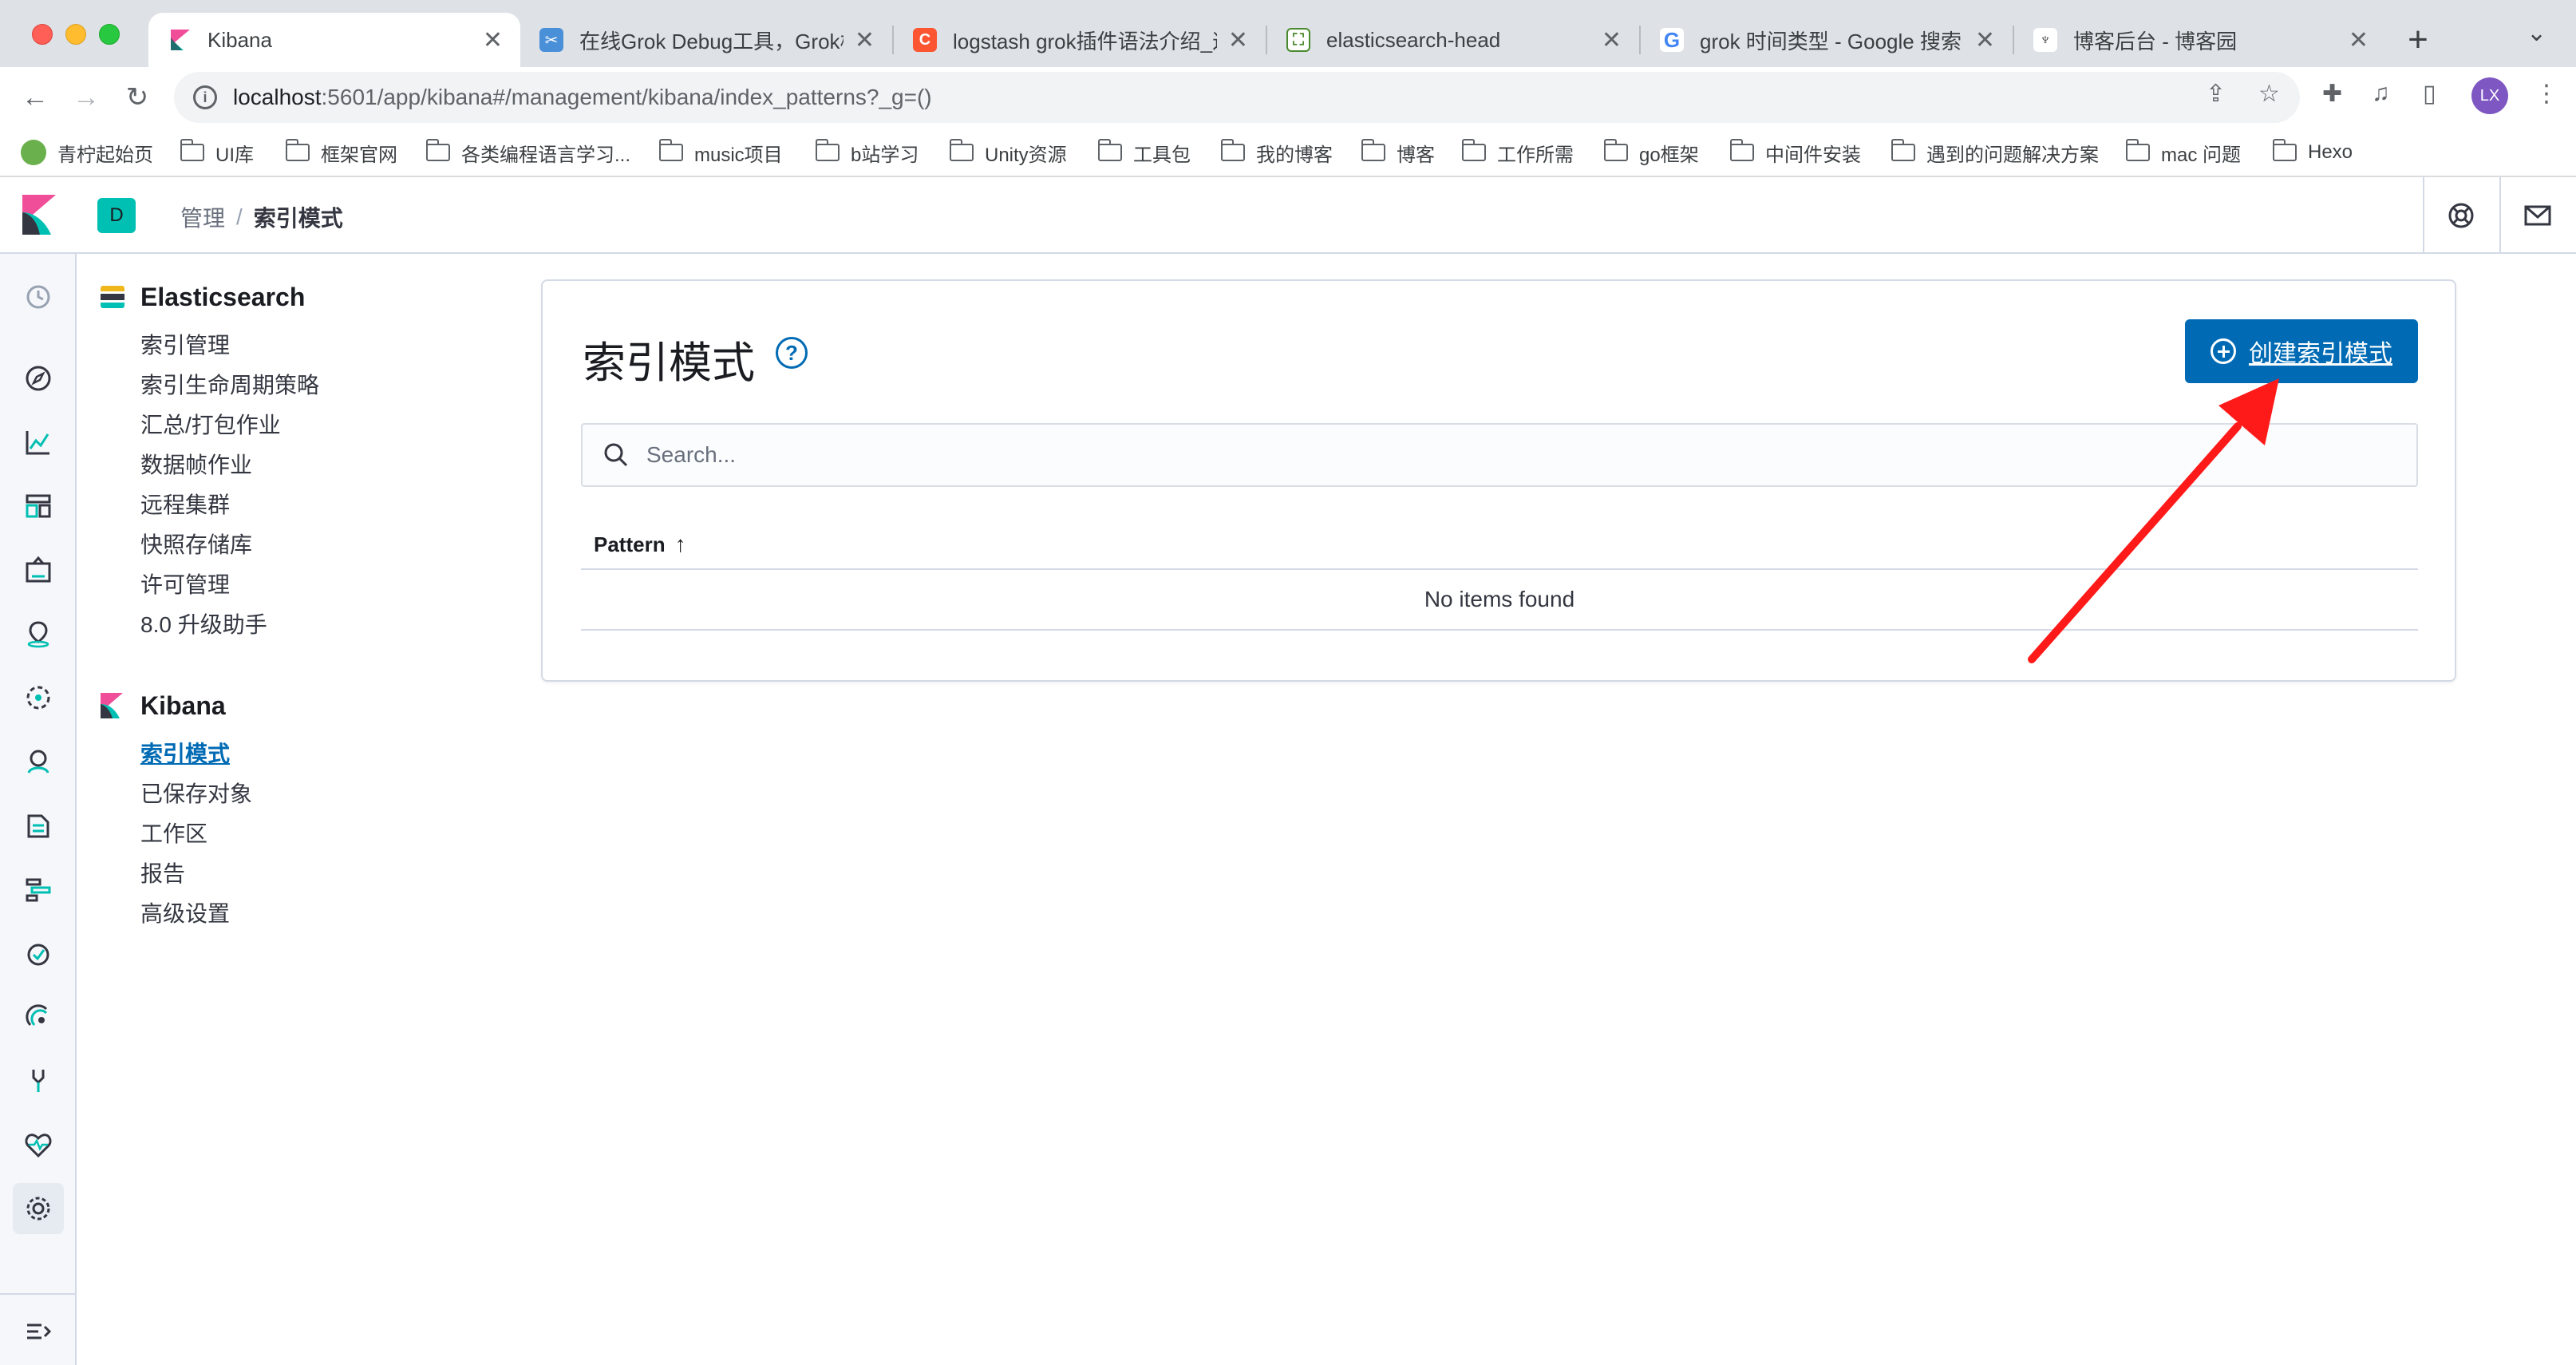  I want to click on canvas-icon, so click(38, 570).